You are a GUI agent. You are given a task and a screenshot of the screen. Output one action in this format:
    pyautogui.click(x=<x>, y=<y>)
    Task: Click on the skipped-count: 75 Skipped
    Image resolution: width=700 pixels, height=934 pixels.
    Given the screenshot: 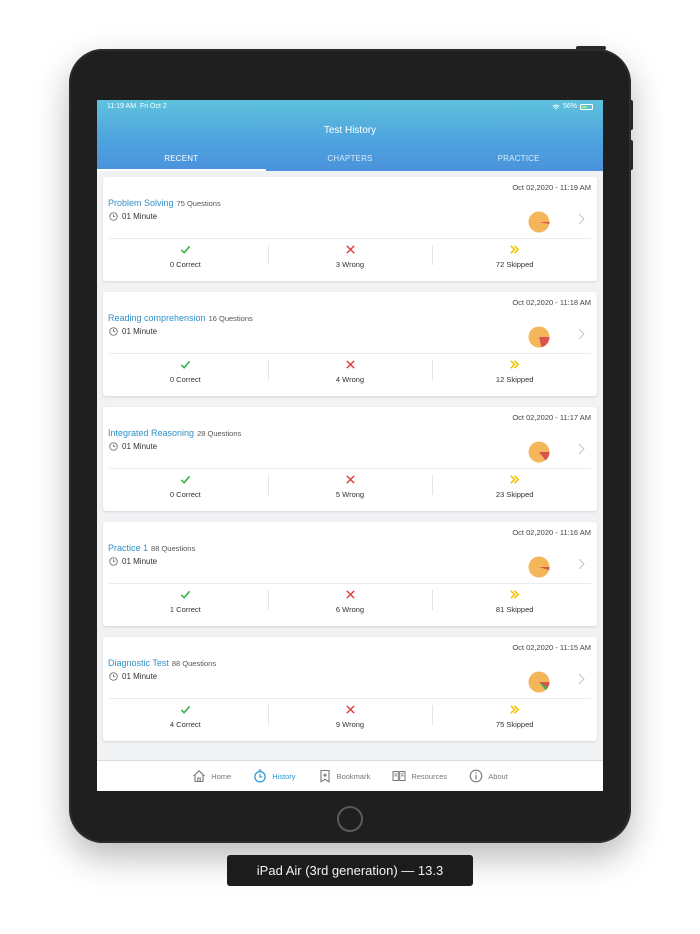 What is the action you would take?
    pyautogui.click(x=514, y=724)
    